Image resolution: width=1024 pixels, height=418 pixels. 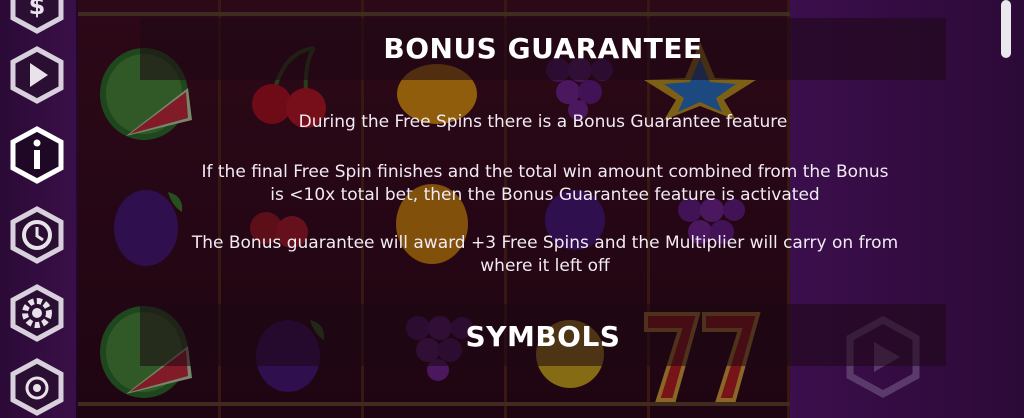 I want to click on dollar-icon: $, so click(x=37, y=17).